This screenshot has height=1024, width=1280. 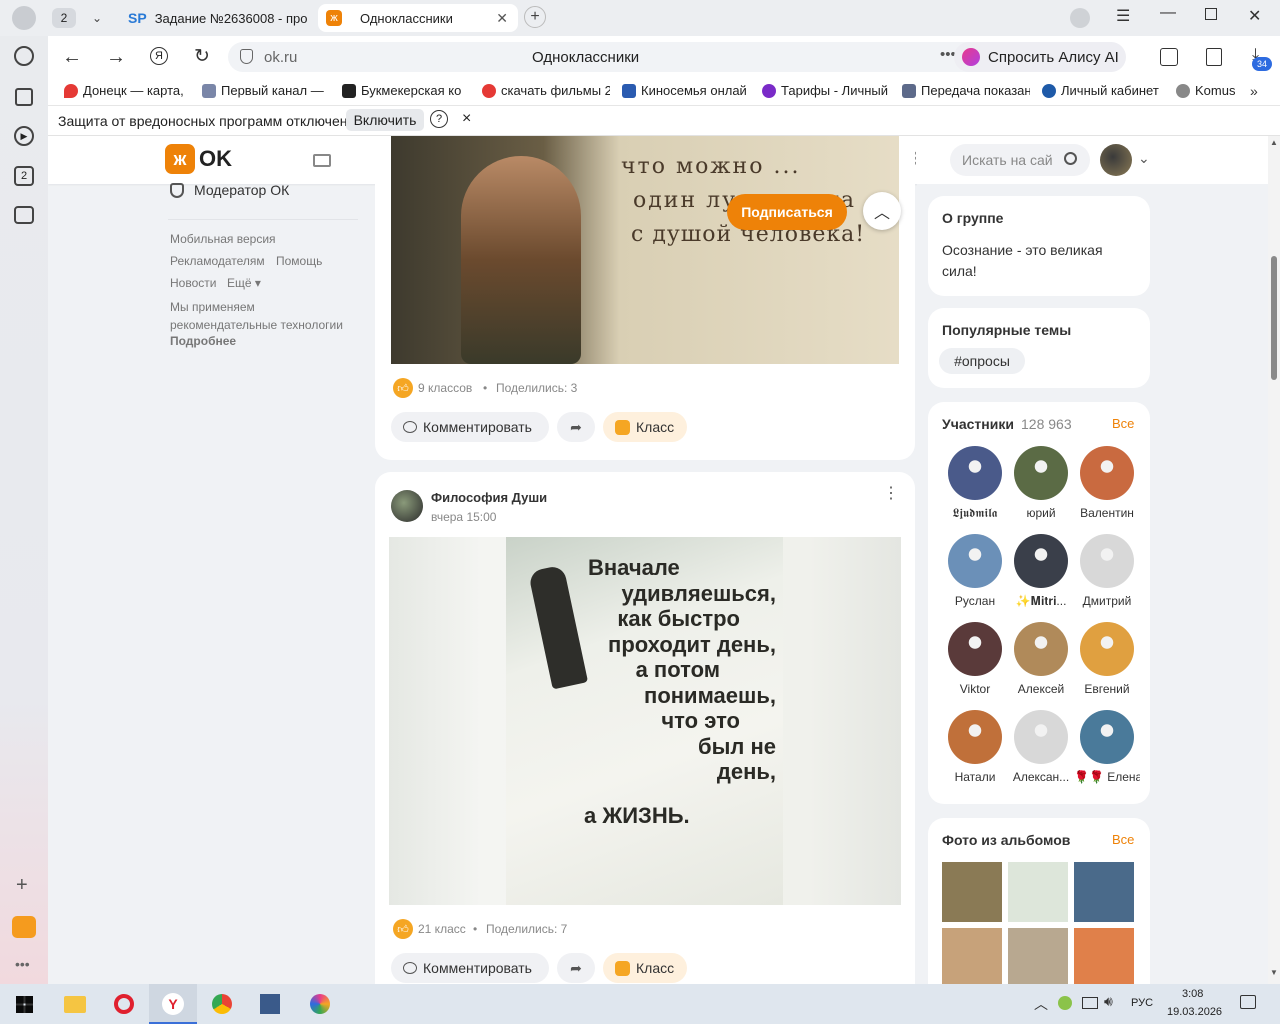 What do you see at coordinates (1274, 142) in the screenshot?
I see `scroll-up-arrow: ▲` at bounding box center [1274, 142].